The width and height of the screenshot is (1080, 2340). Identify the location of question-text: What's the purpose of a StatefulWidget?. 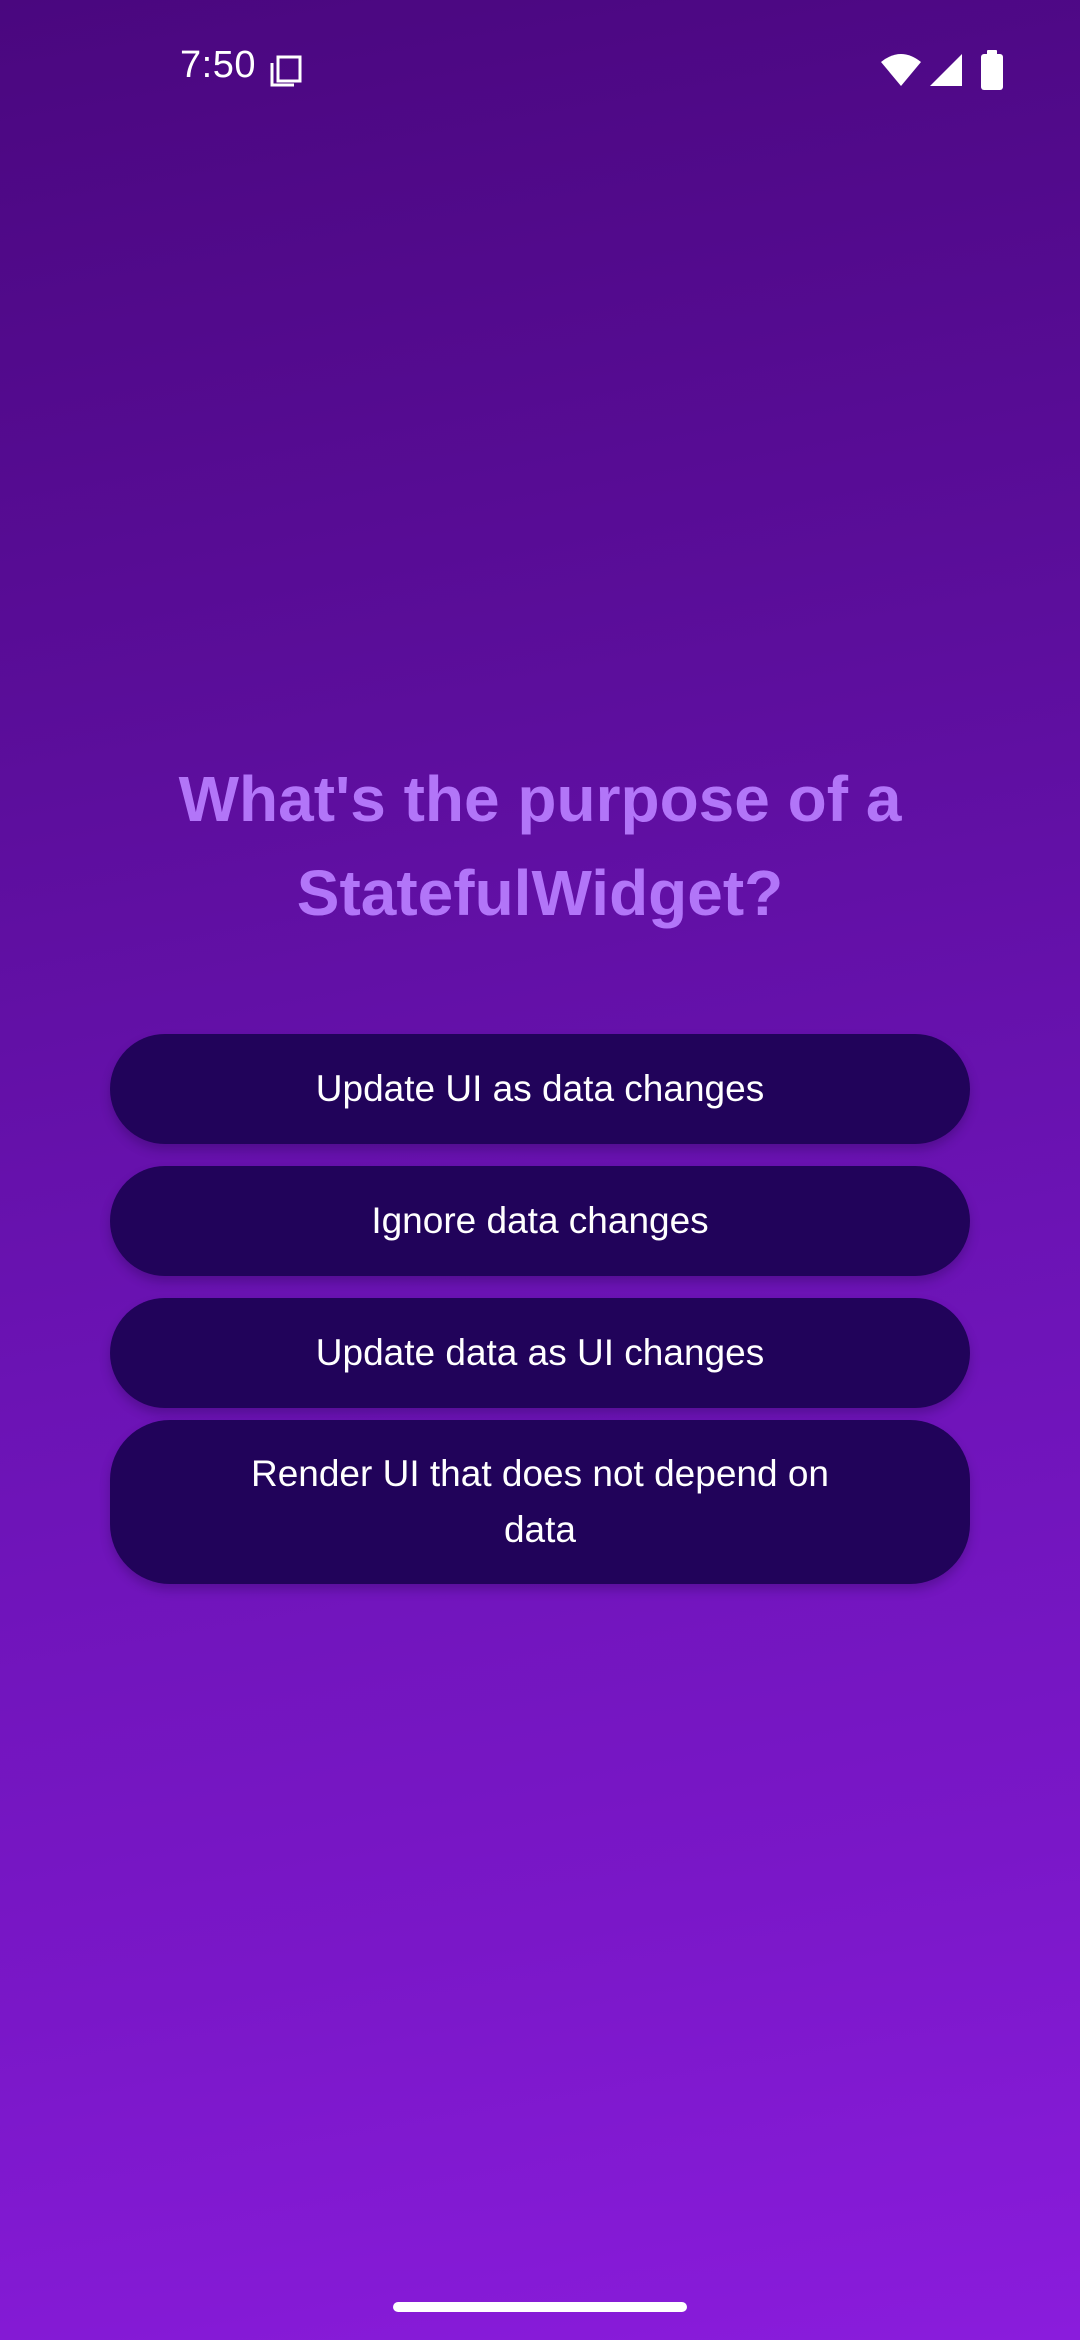
(540, 846).